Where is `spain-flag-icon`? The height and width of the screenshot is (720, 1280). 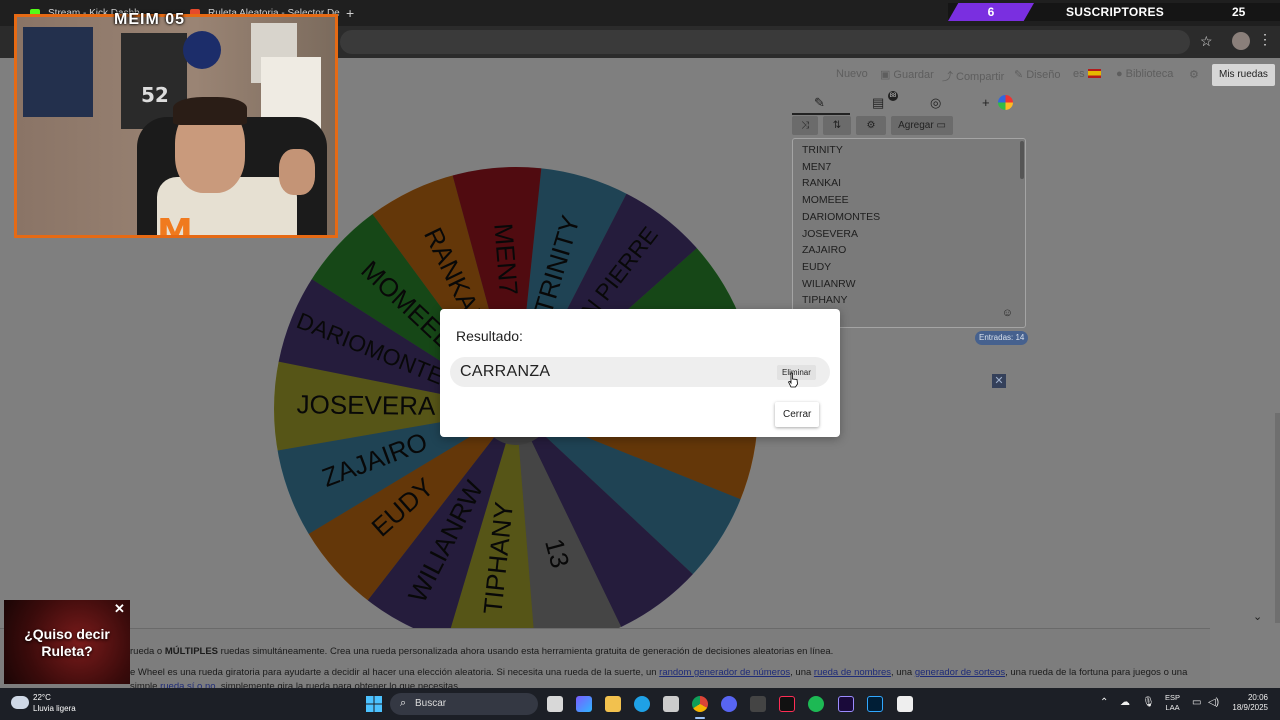 spain-flag-icon is located at coordinates (1094, 73).